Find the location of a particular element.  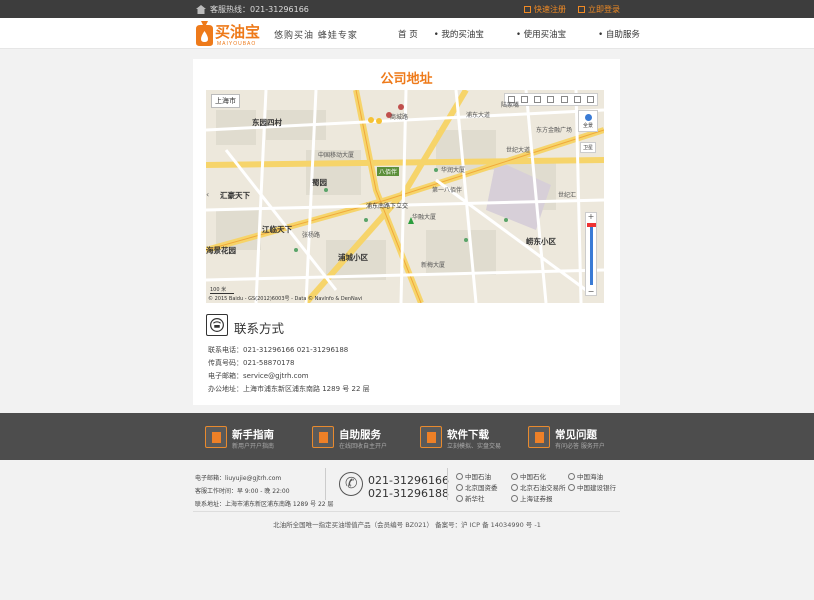

edit-icon is located at coordinates (527, 9).